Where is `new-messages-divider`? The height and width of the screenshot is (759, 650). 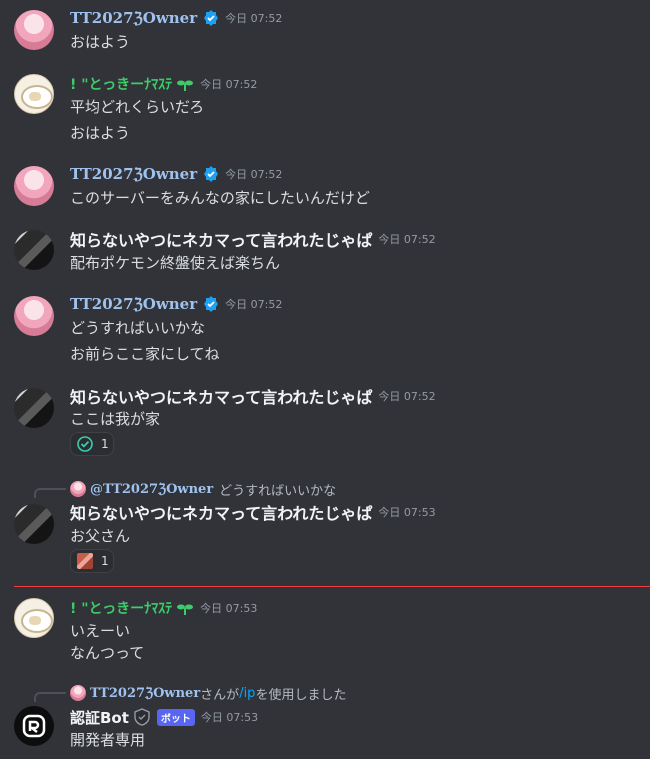
new-messages-divider is located at coordinates (332, 586).